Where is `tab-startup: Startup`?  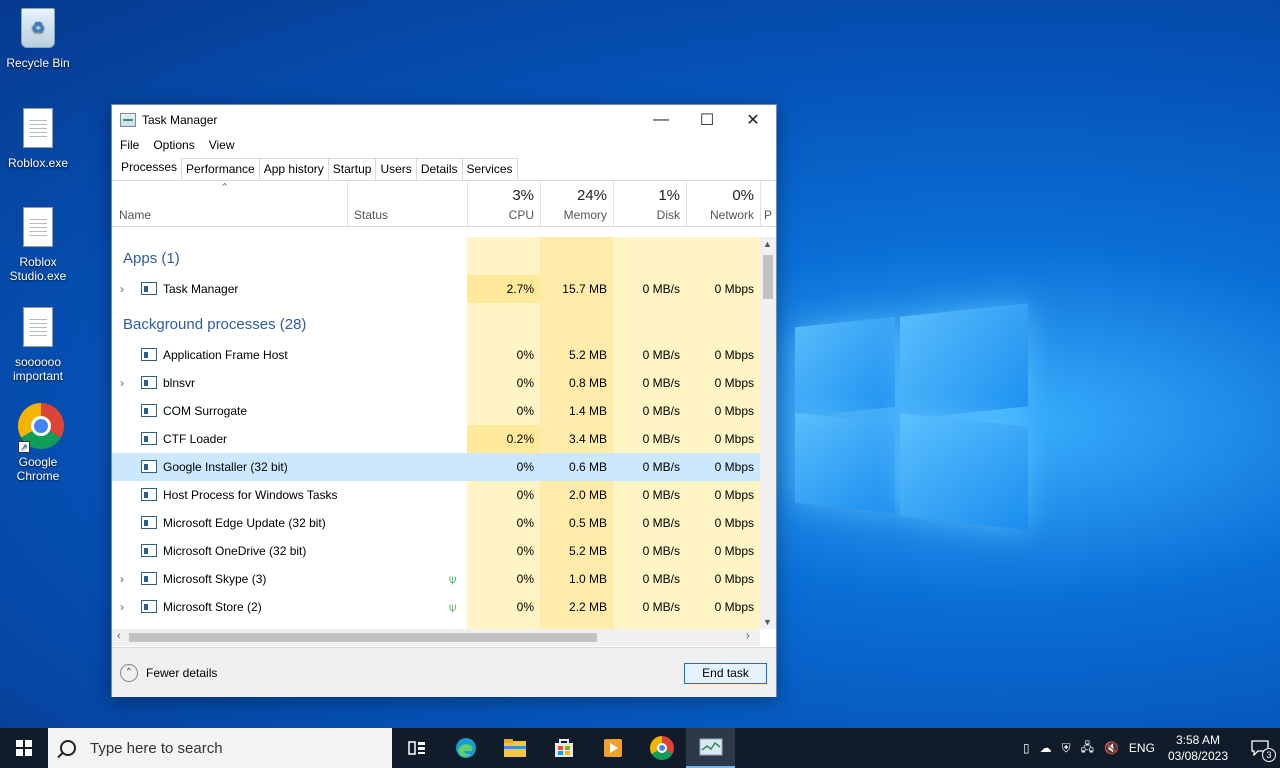
tab-startup: Startup is located at coordinates (352, 169).